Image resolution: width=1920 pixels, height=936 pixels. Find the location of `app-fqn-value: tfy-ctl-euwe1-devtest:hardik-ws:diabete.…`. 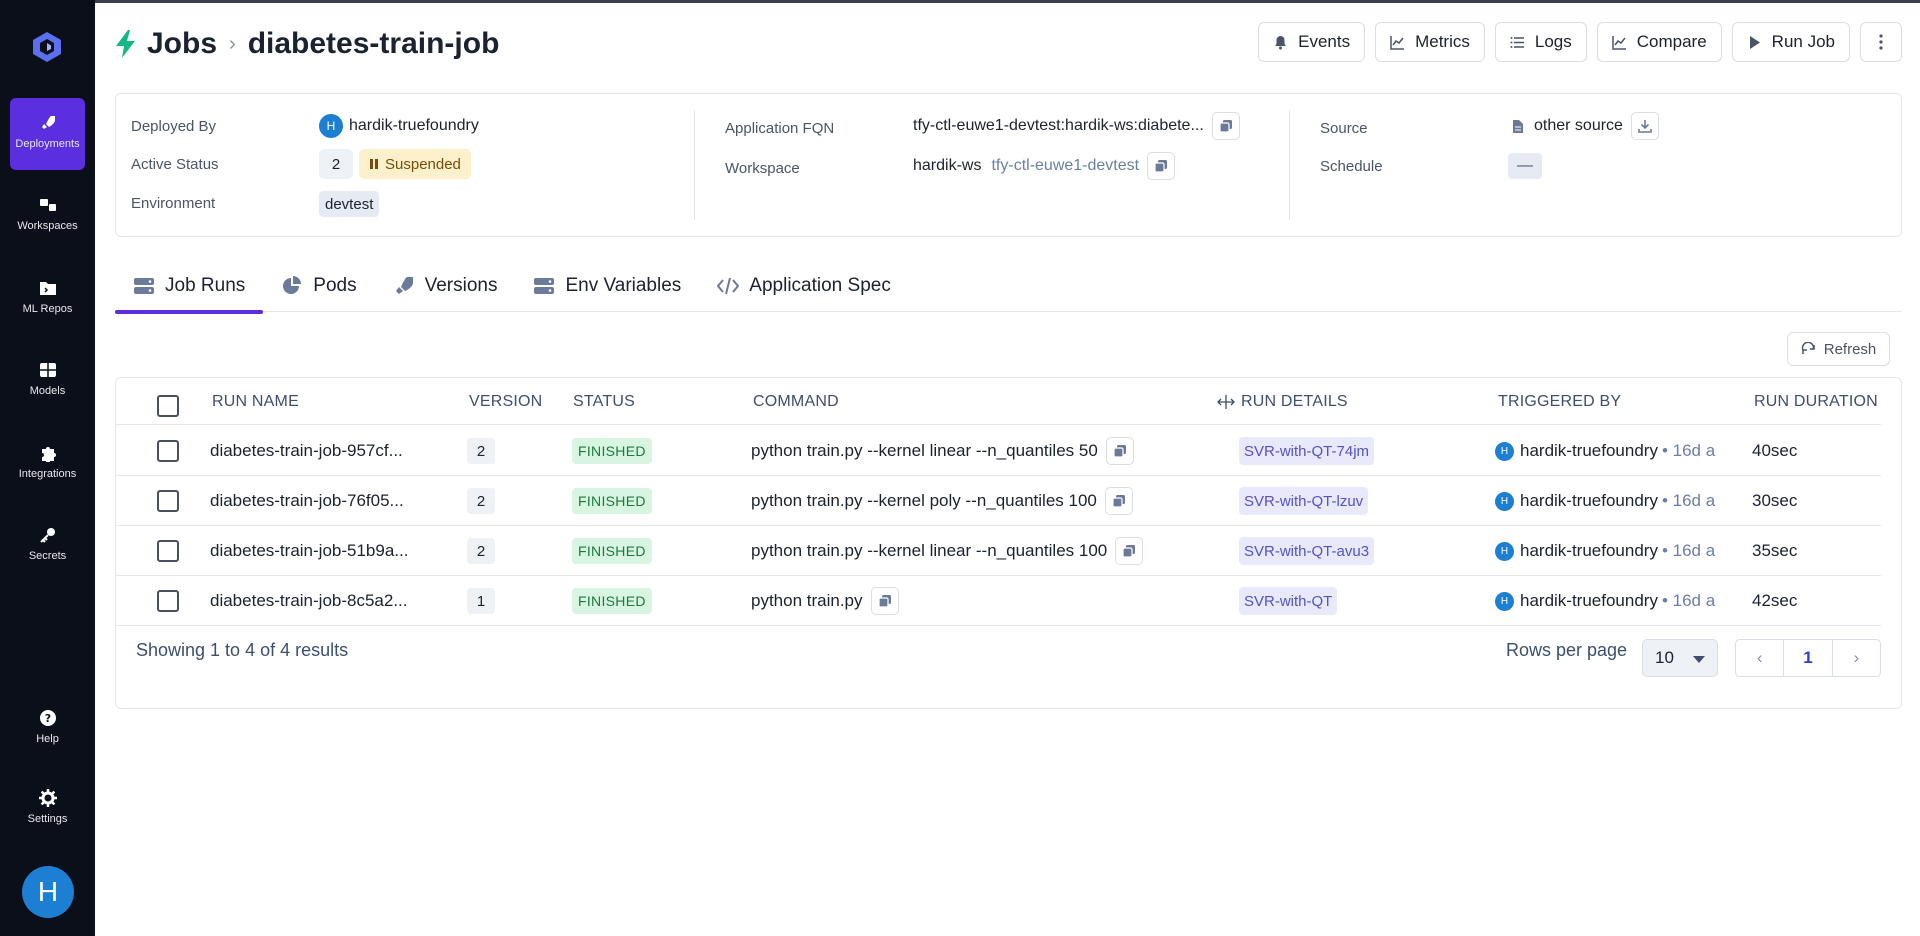

app-fqn-value: tfy-ctl-euwe1-devtest:hardik-ws:diabete.… is located at coordinates (1076, 126).